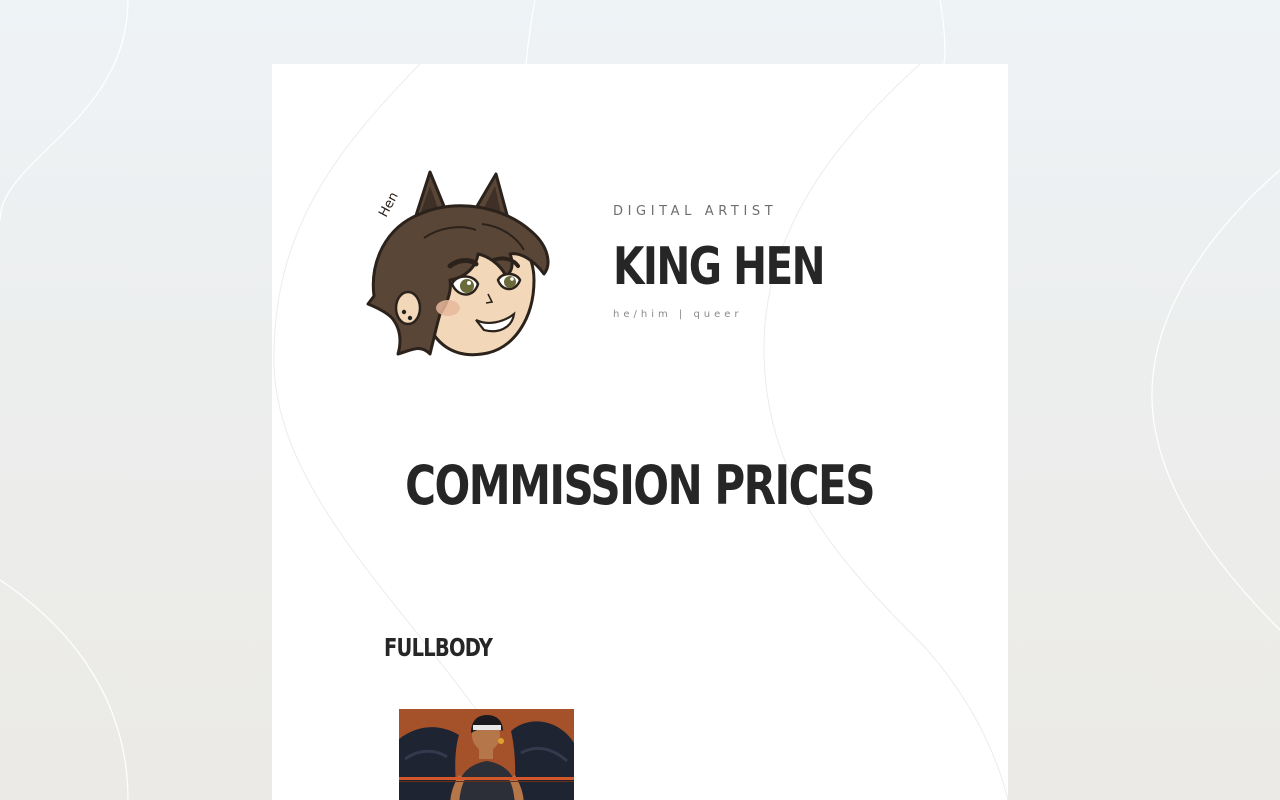 The height and width of the screenshot is (800, 1280). I want to click on artist-name: KING HEN, so click(719, 267).